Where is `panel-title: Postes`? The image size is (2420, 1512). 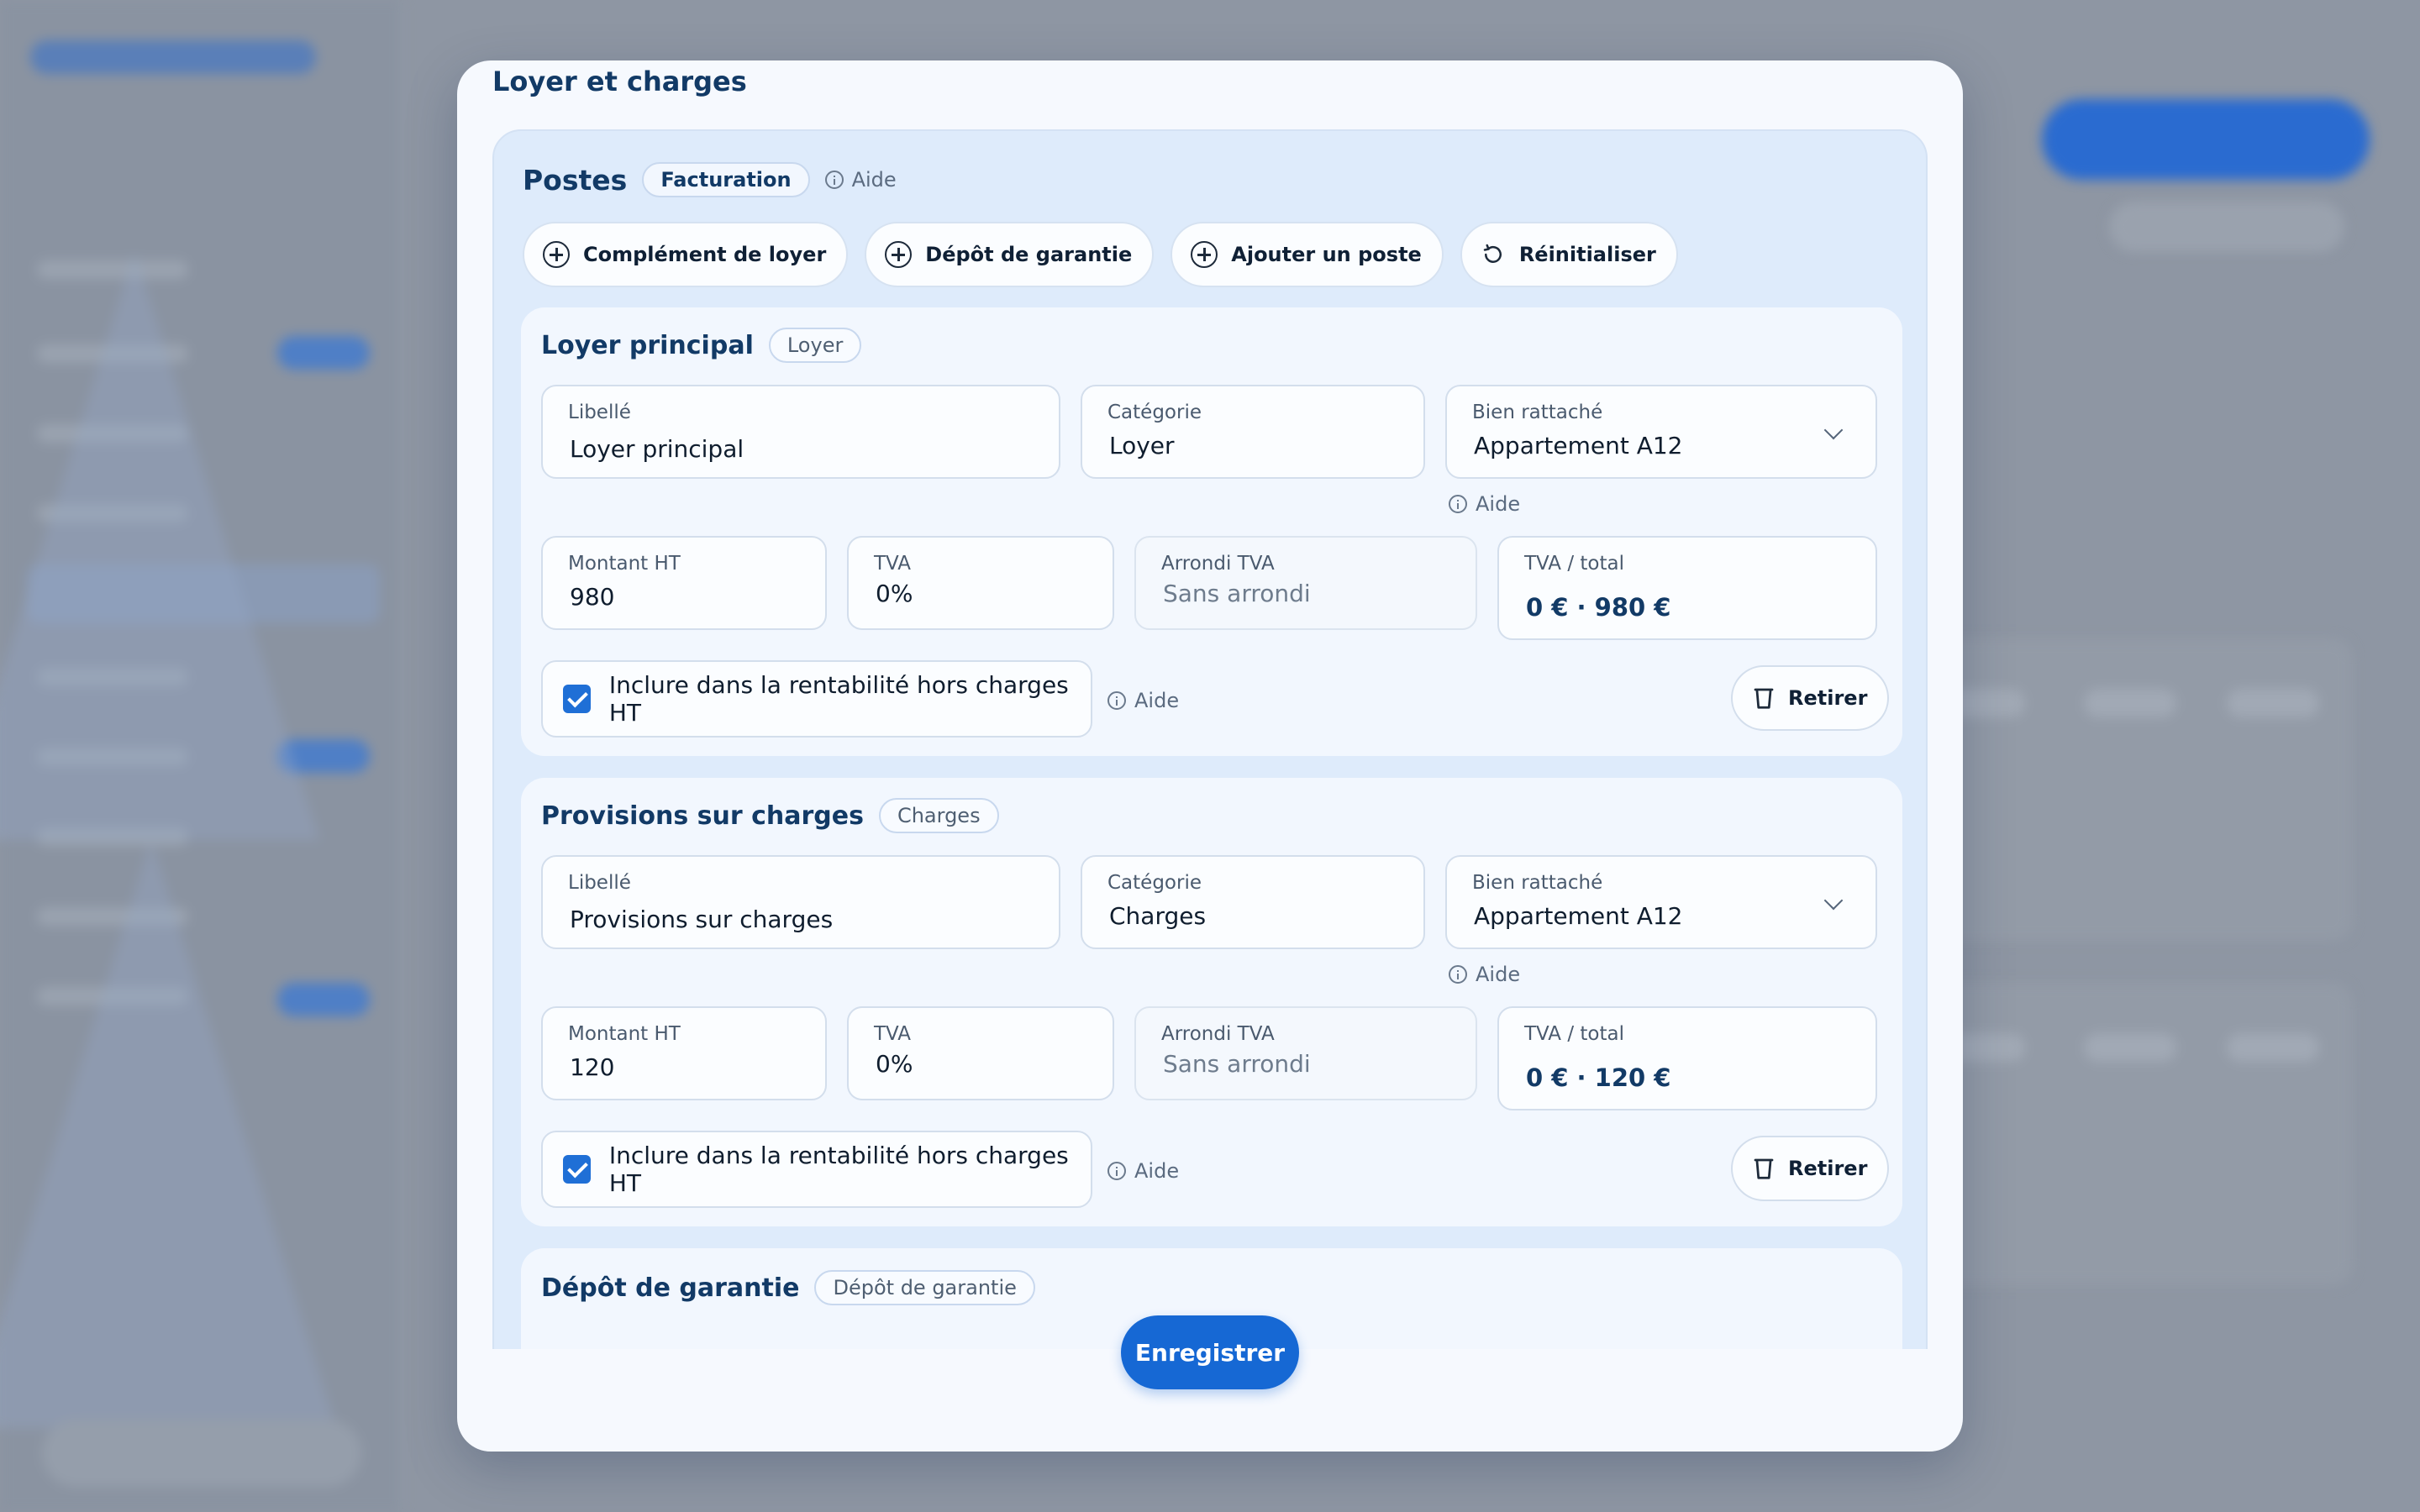
panel-title: Postes is located at coordinates (575, 180).